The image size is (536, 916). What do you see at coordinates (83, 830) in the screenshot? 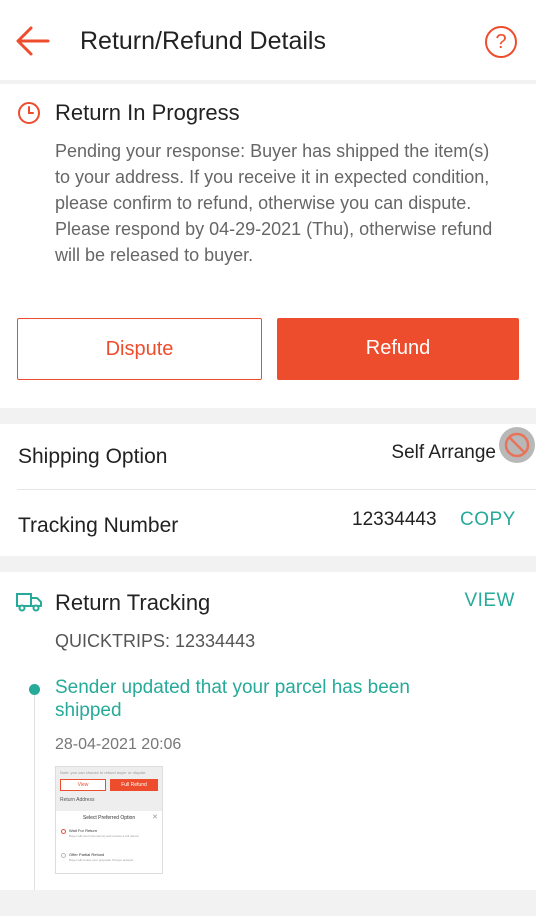
I see `thumbnail-option-1: Wait For Return` at bounding box center [83, 830].